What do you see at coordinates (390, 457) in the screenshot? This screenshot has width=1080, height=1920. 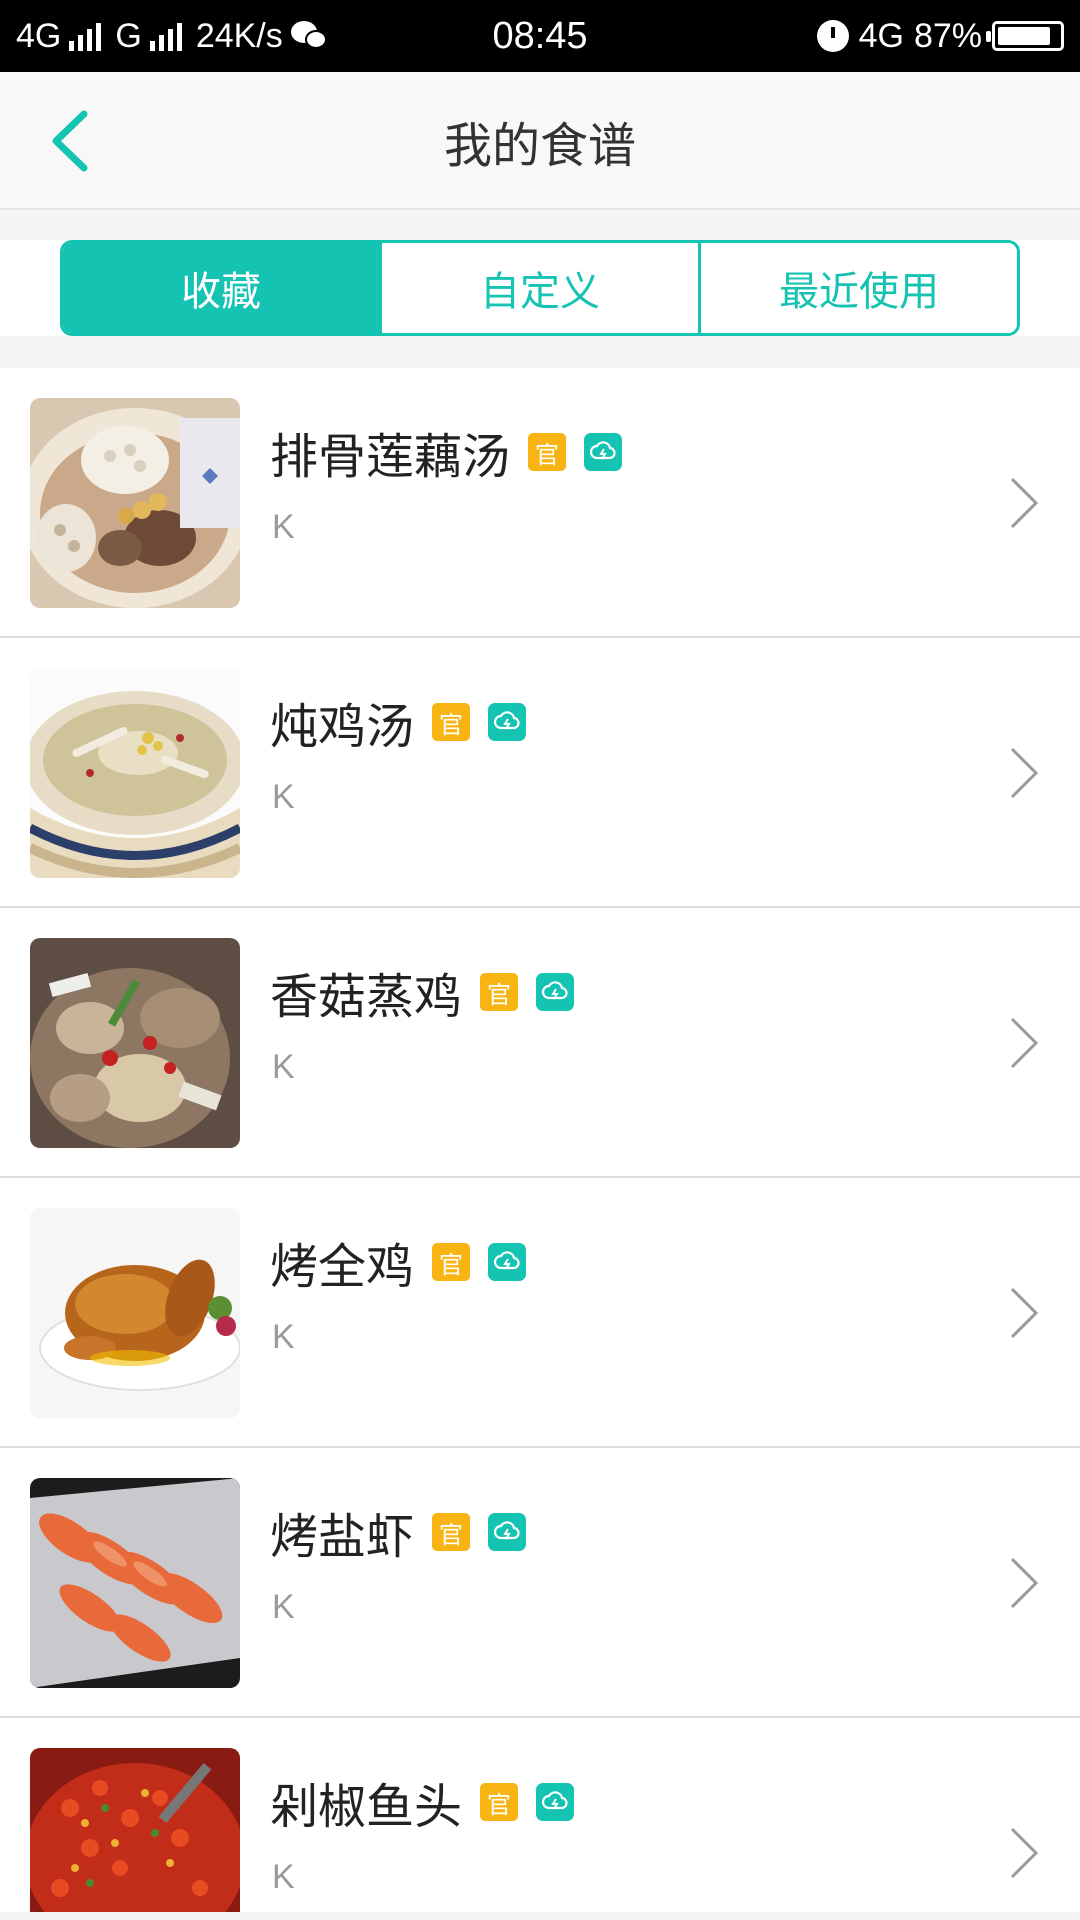 I see `recipe-title: 排骨莲藕汤` at bounding box center [390, 457].